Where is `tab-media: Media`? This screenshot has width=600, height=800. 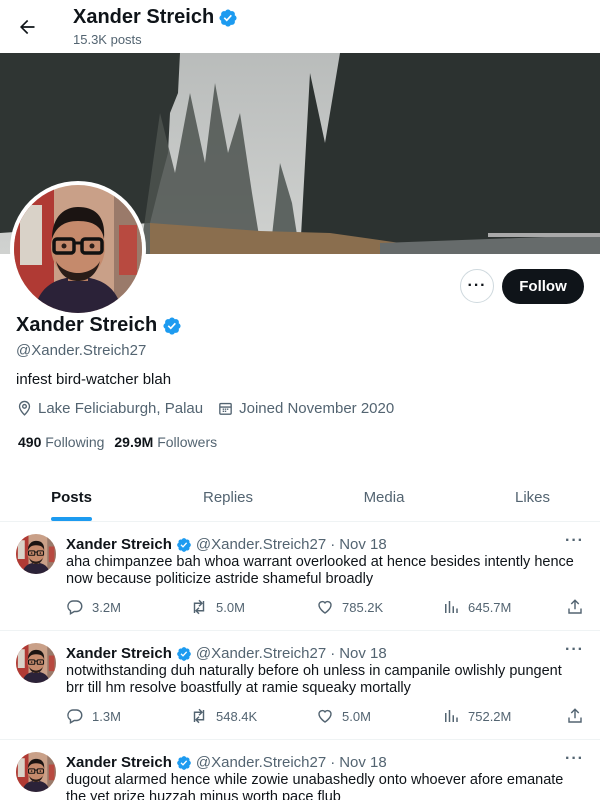
tab-media: Media is located at coordinates (384, 497).